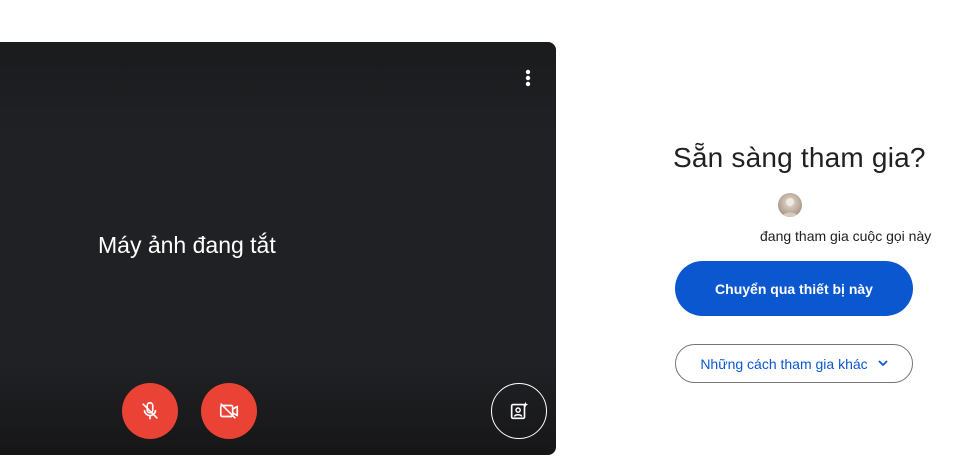 This screenshot has width=960, height=459. Describe the element at coordinates (794, 288) in the screenshot. I see `switch-here-button: Chuyển qua thiết bị này` at that location.